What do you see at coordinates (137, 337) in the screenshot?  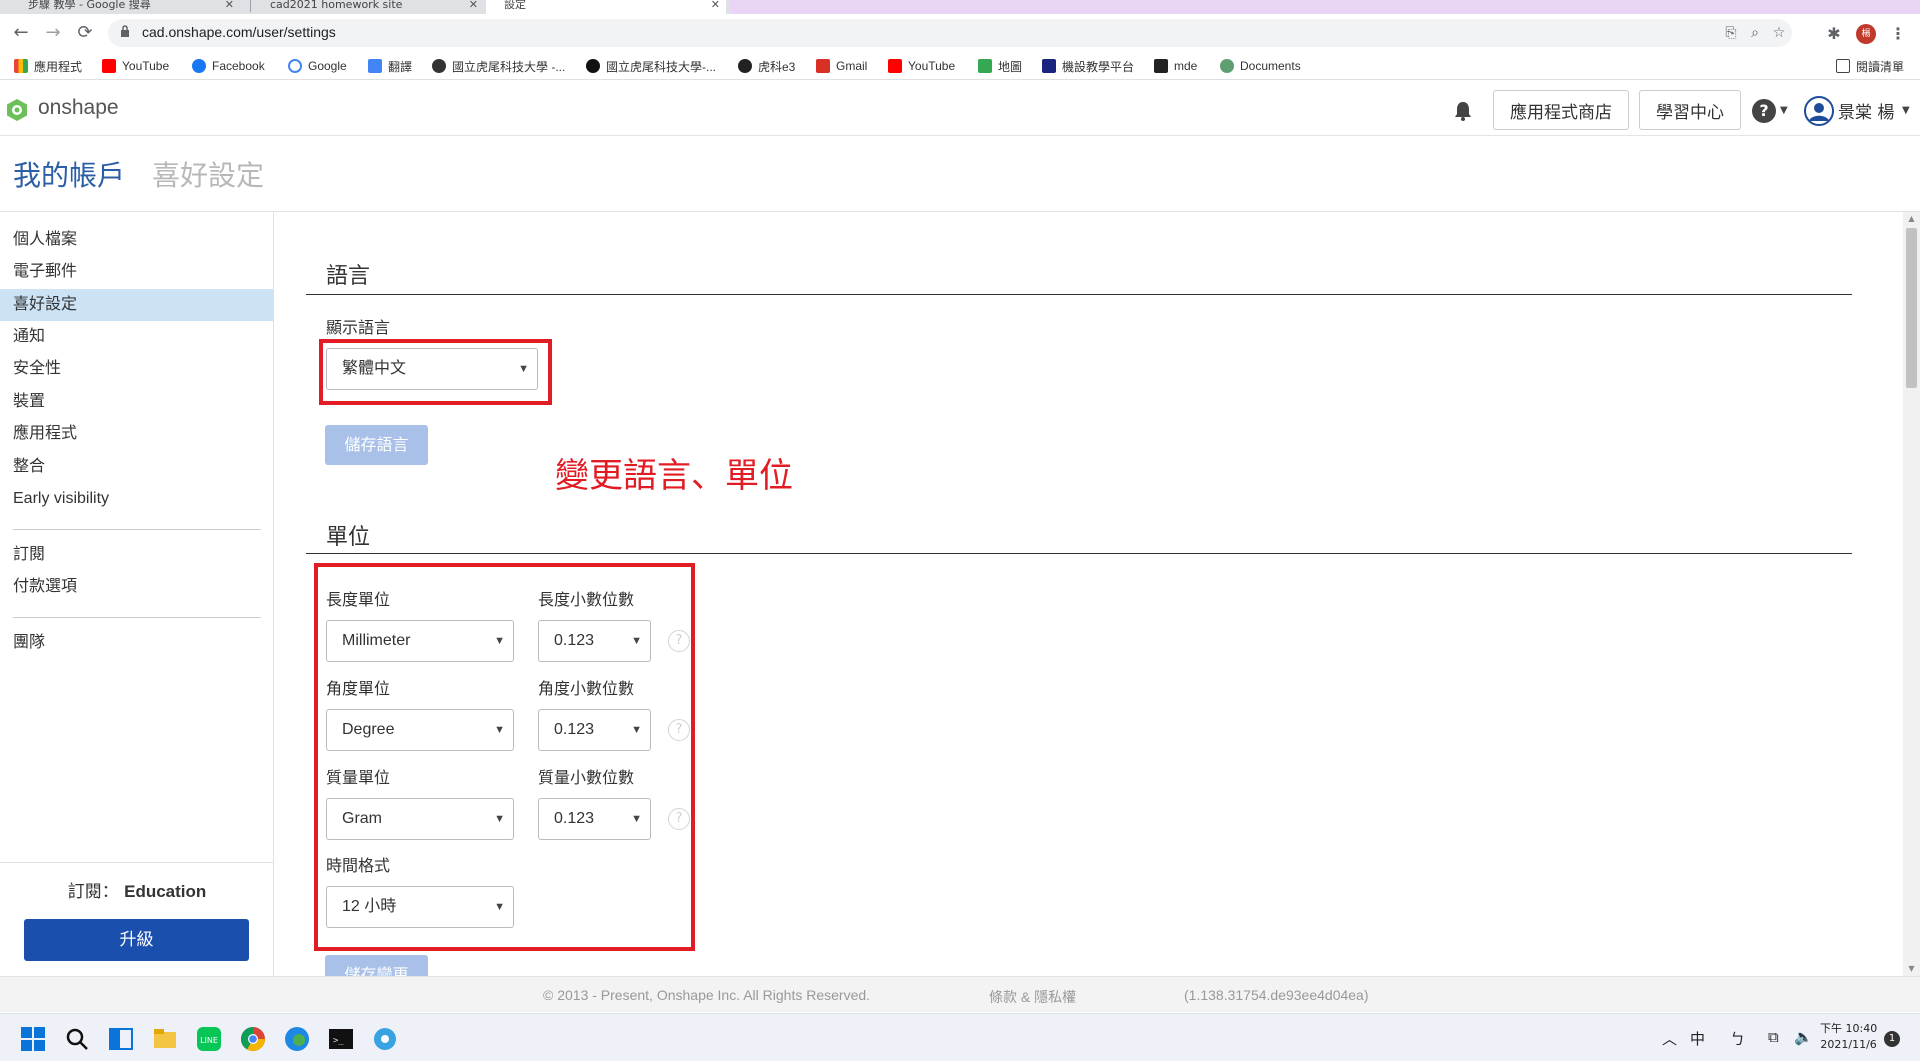 I see `sidebar-item-notifications: 通知` at bounding box center [137, 337].